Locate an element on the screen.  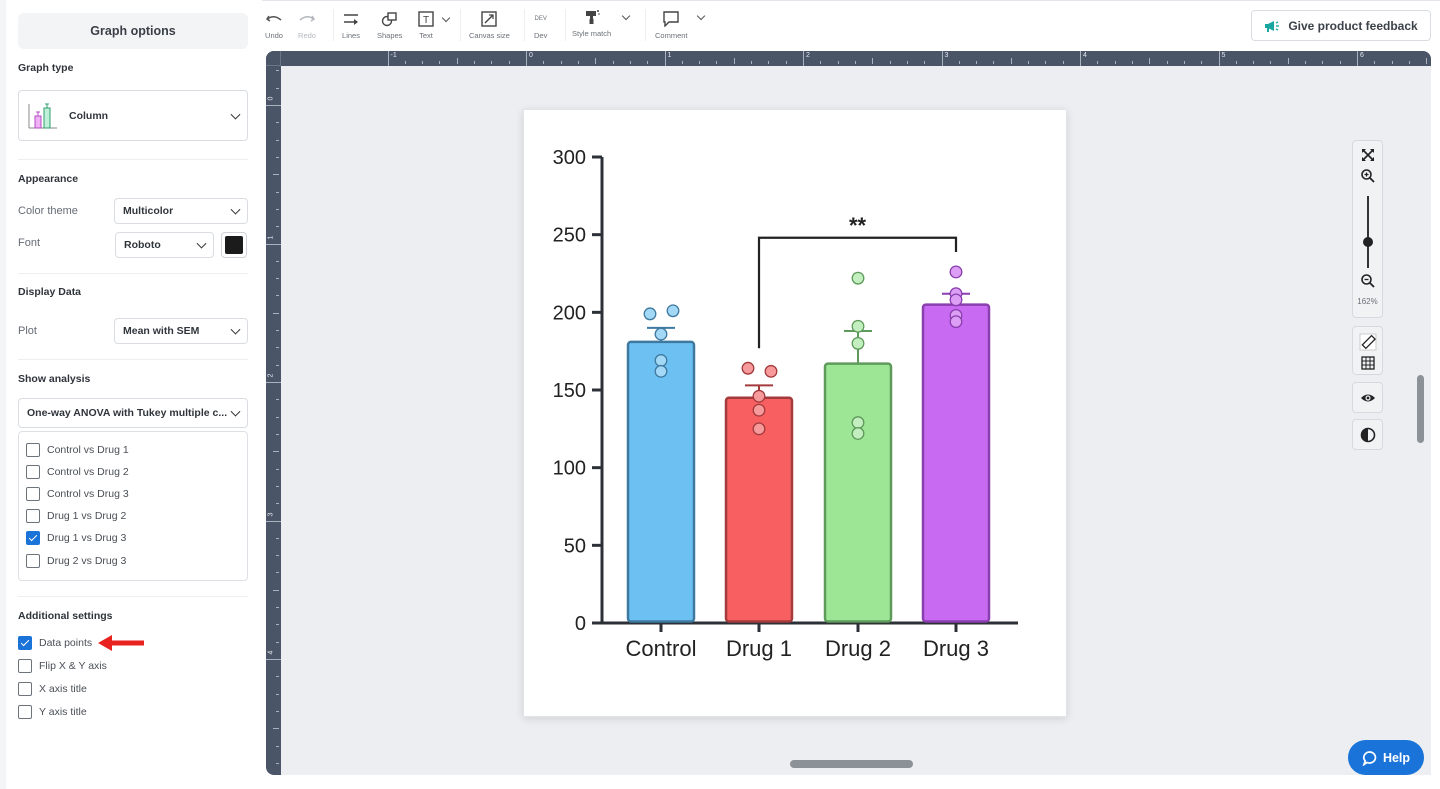
ruler-icon is located at coordinates (1368, 342).